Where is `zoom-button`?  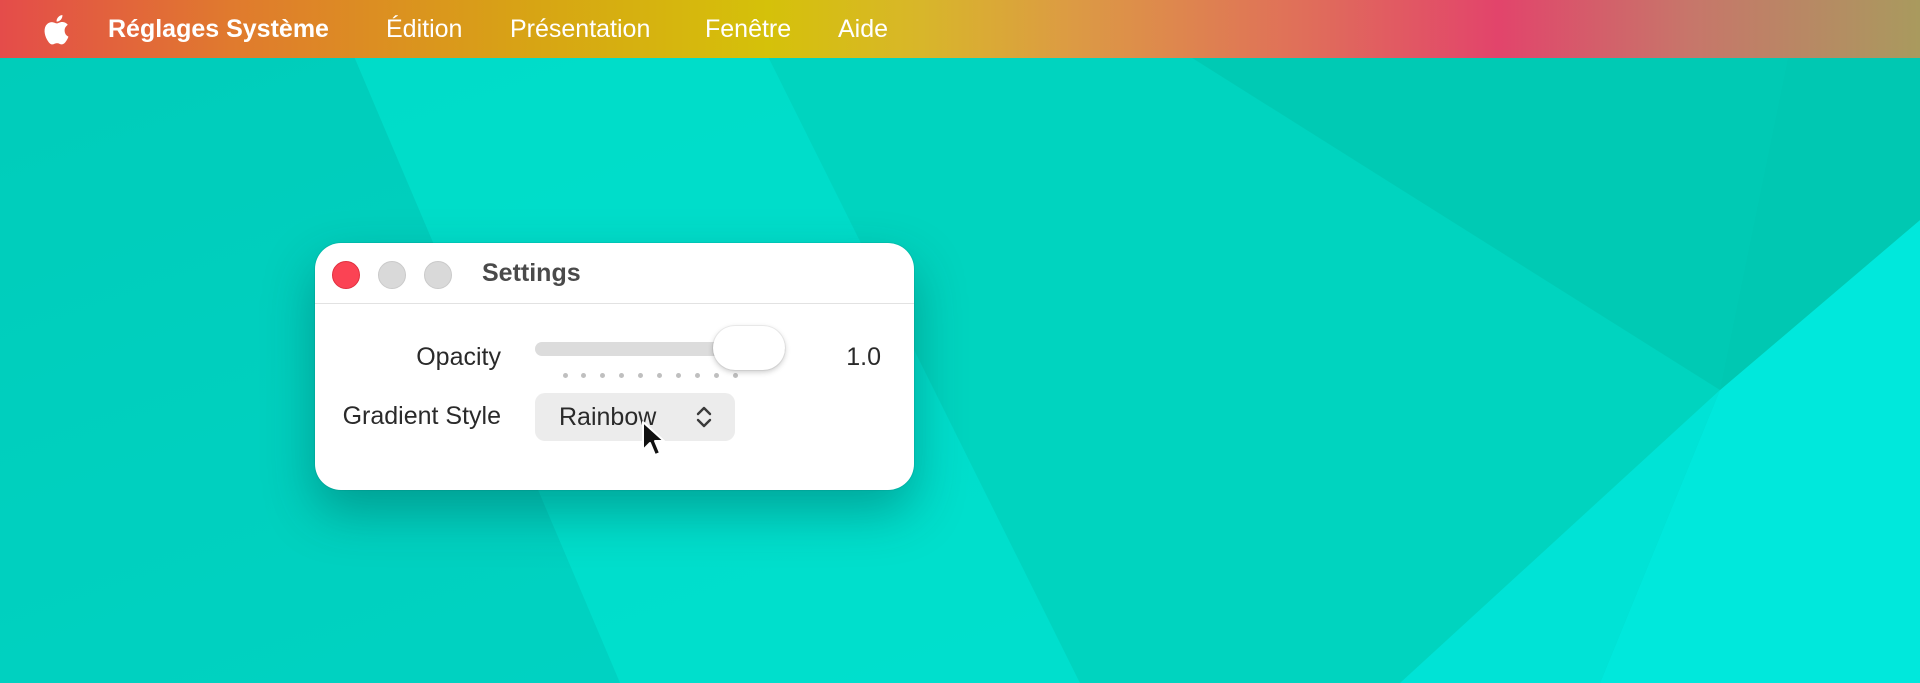 zoom-button is located at coordinates (438, 275).